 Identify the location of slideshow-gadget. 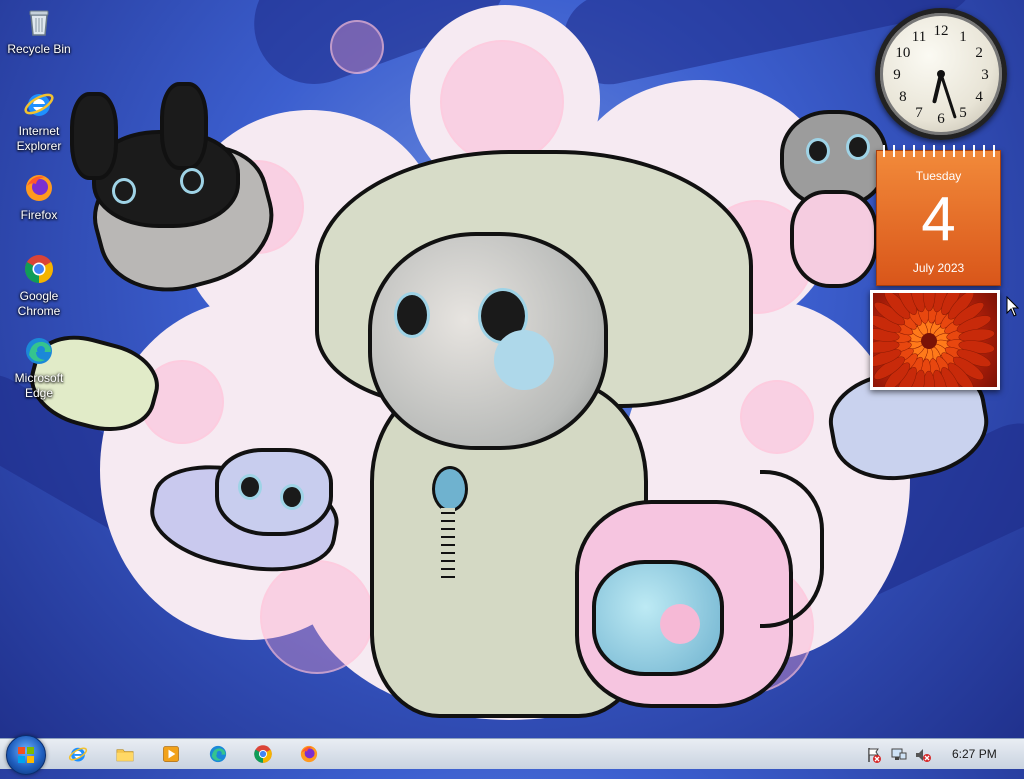
(935, 340).